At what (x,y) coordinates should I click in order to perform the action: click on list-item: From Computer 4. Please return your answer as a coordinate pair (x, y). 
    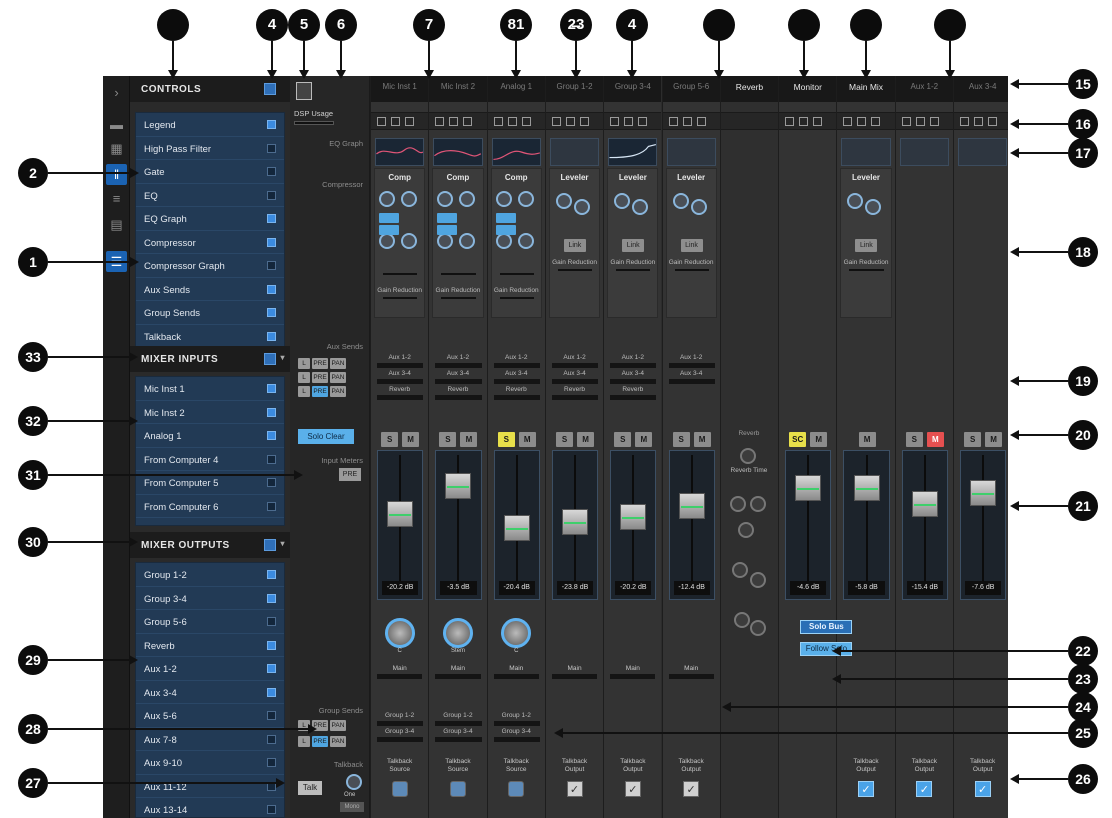
    Looking at the image, I should click on (210, 459).